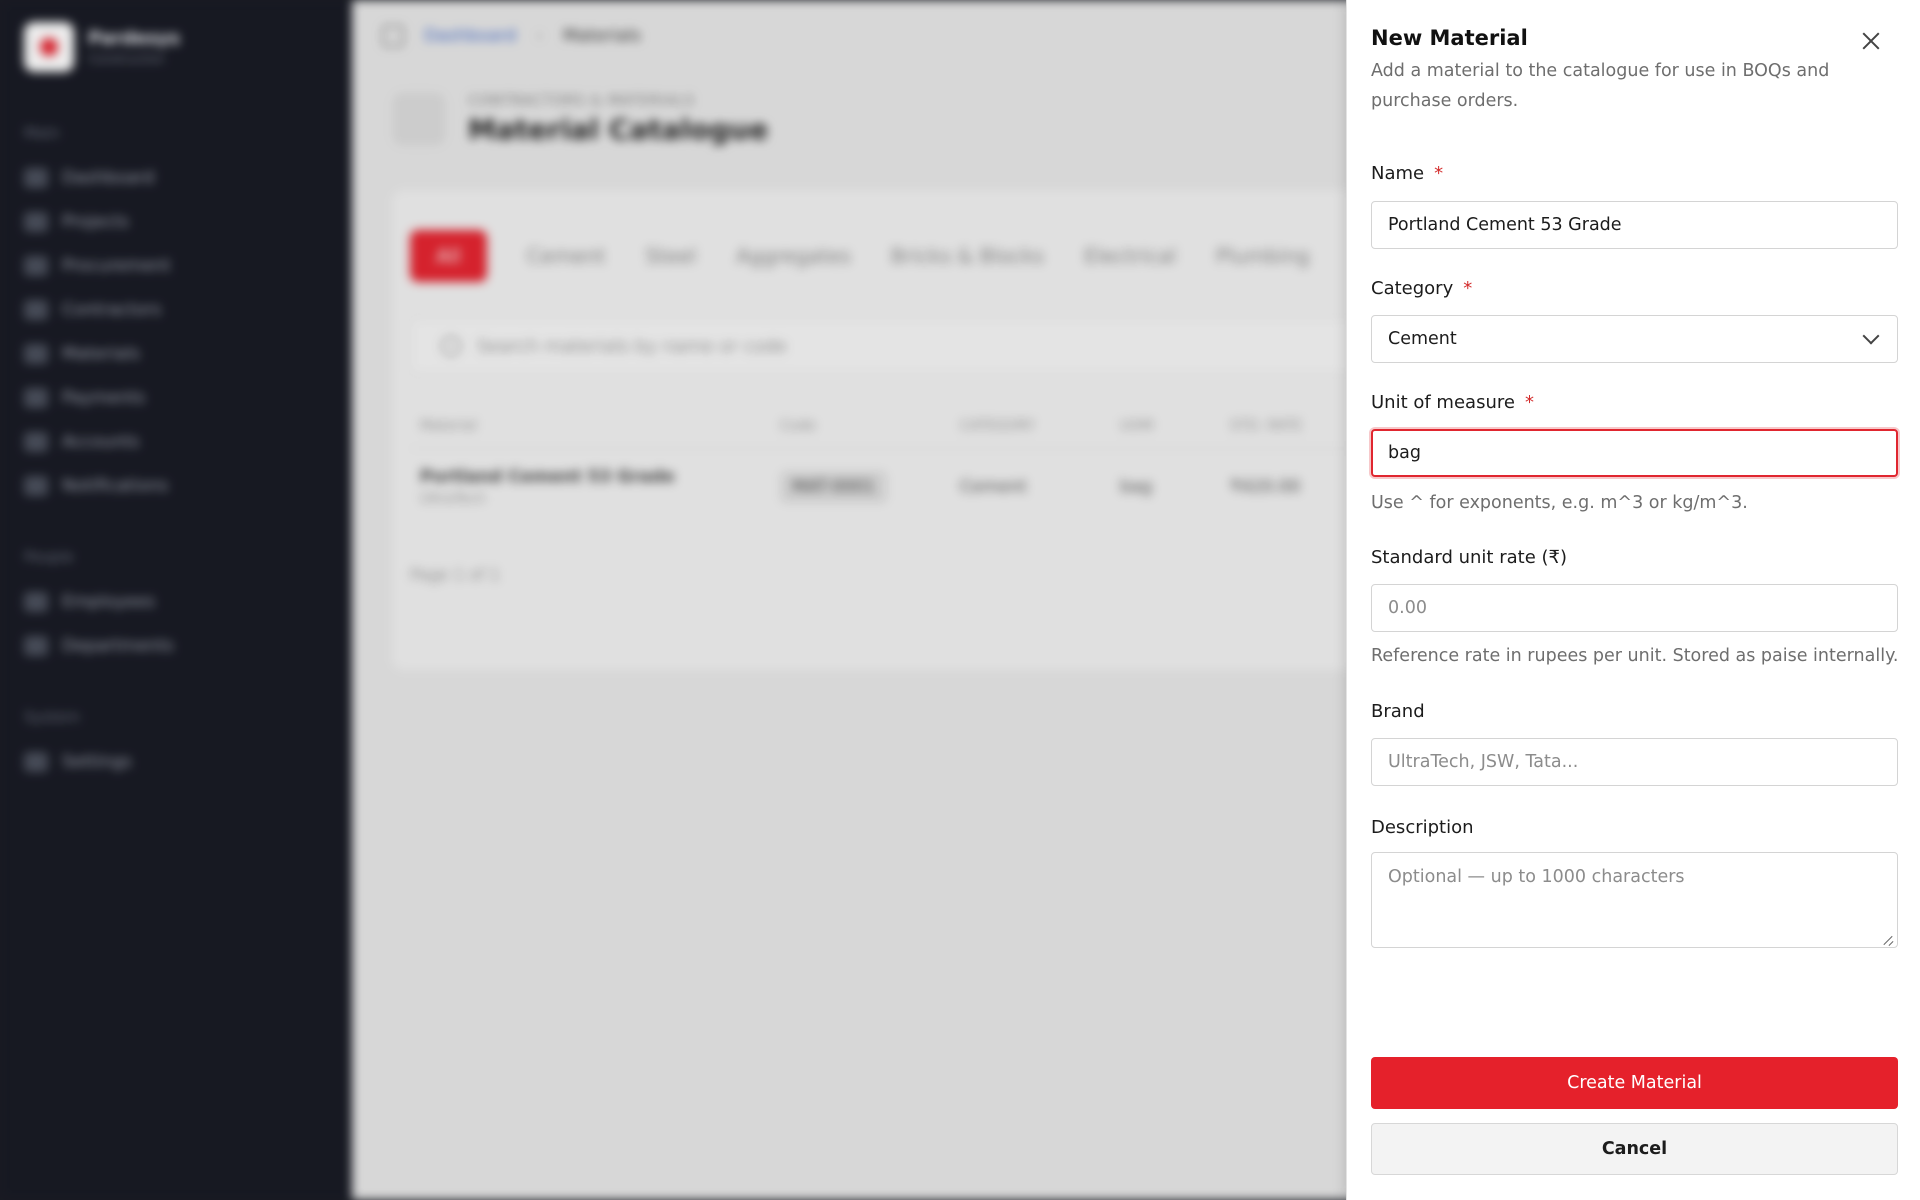 The width and height of the screenshot is (1920, 1200). I want to click on uom-input, so click(1634, 453).